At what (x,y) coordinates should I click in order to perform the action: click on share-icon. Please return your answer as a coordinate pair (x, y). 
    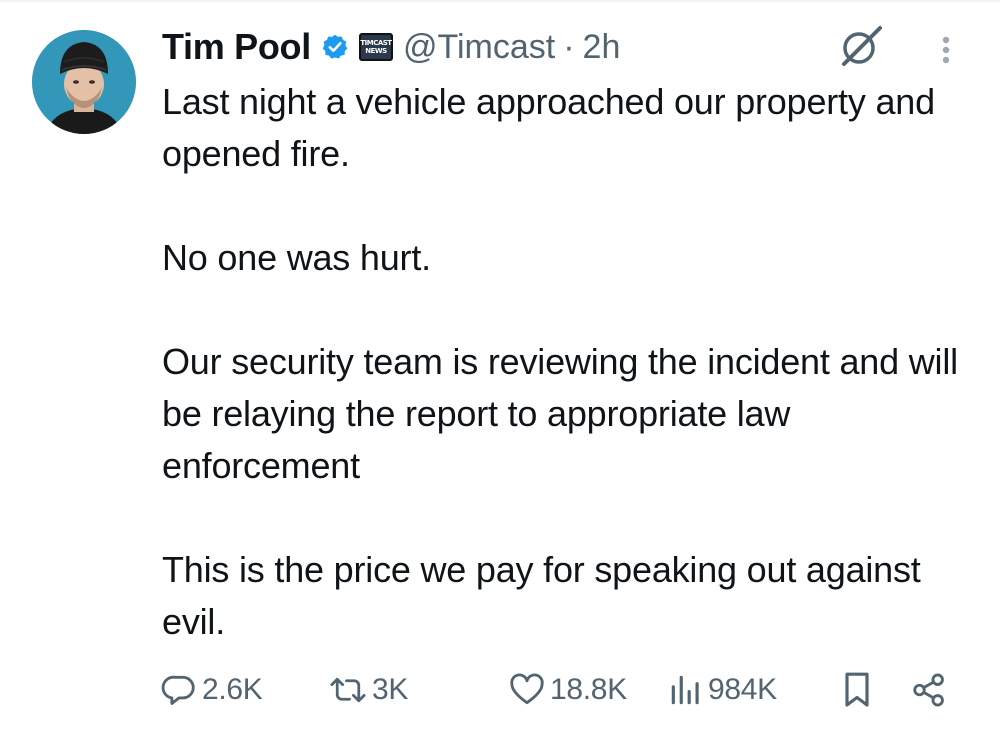
    Looking at the image, I should click on (929, 690).